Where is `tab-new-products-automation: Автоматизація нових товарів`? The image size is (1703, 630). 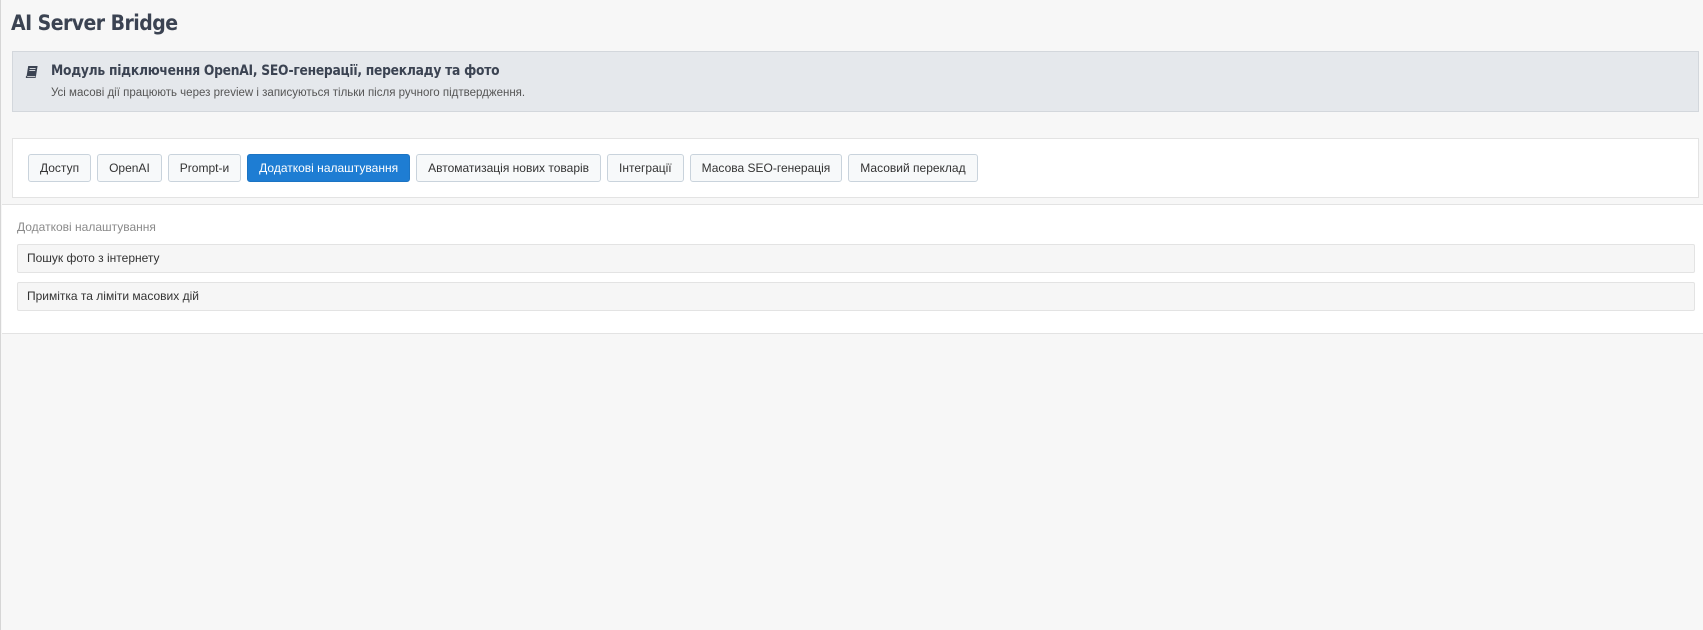 tab-new-products-automation: Автоматизація нових товарів is located at coordinates (509, 168).